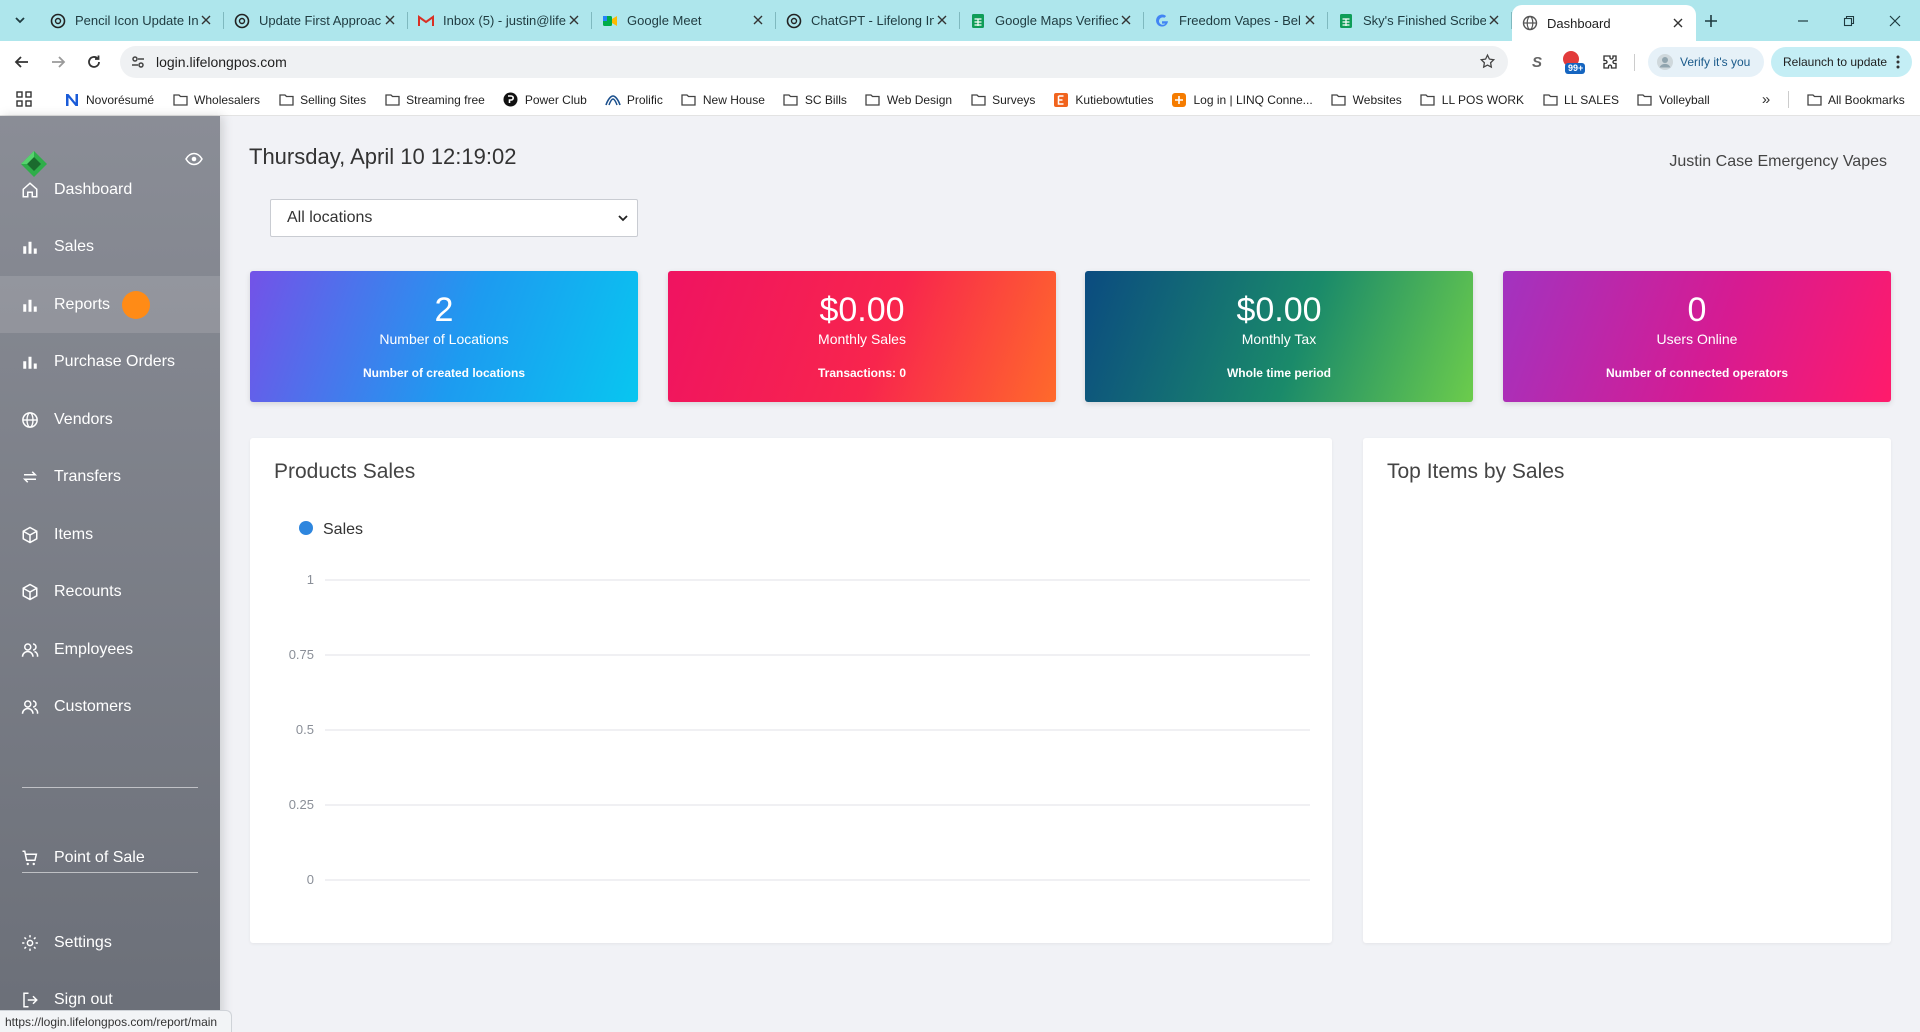  I want to click on sidebar-divider, so click(110, 872).